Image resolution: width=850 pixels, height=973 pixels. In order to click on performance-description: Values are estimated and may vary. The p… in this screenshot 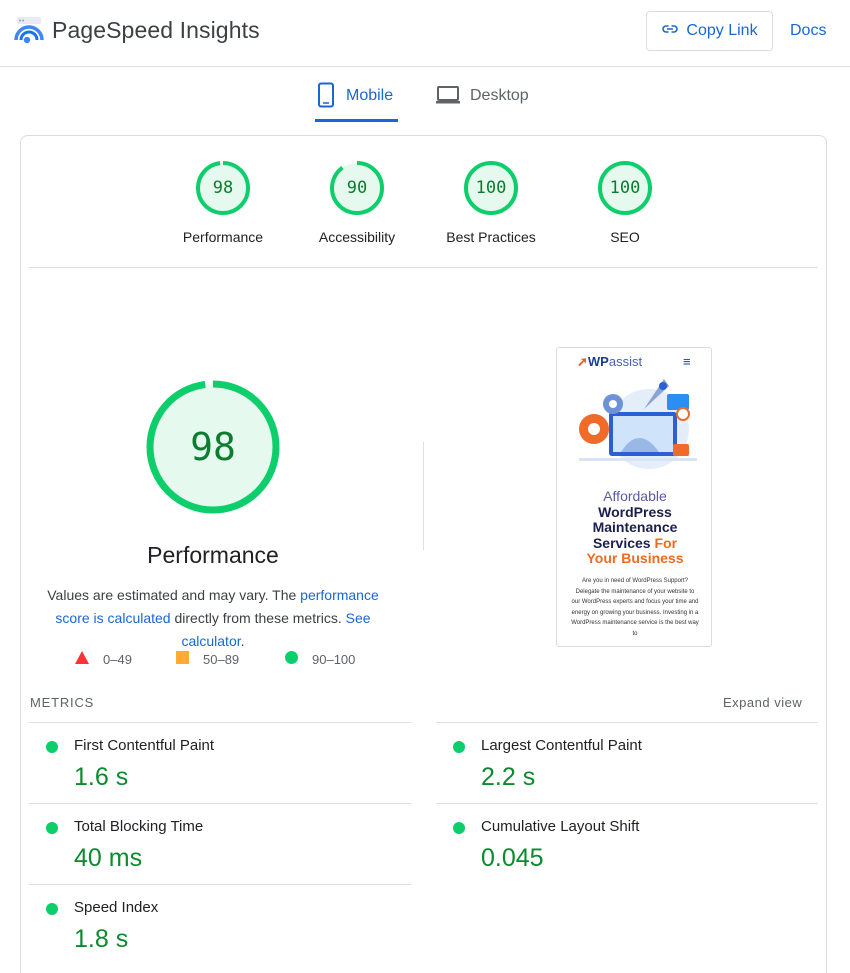, I will do `click(213, 618)`.